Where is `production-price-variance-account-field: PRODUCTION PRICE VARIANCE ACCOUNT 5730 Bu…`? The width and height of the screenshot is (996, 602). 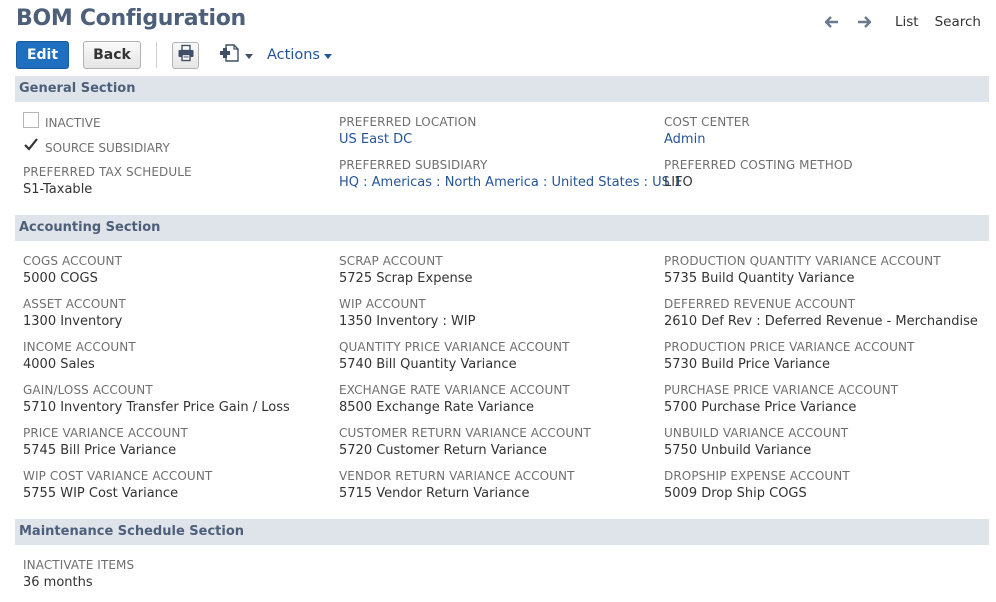
production-price-variance-account-field: PRODUCTION PRICE VARIANCE ACCOUNT 5730 Bu… is located at coordinates (824, 356).